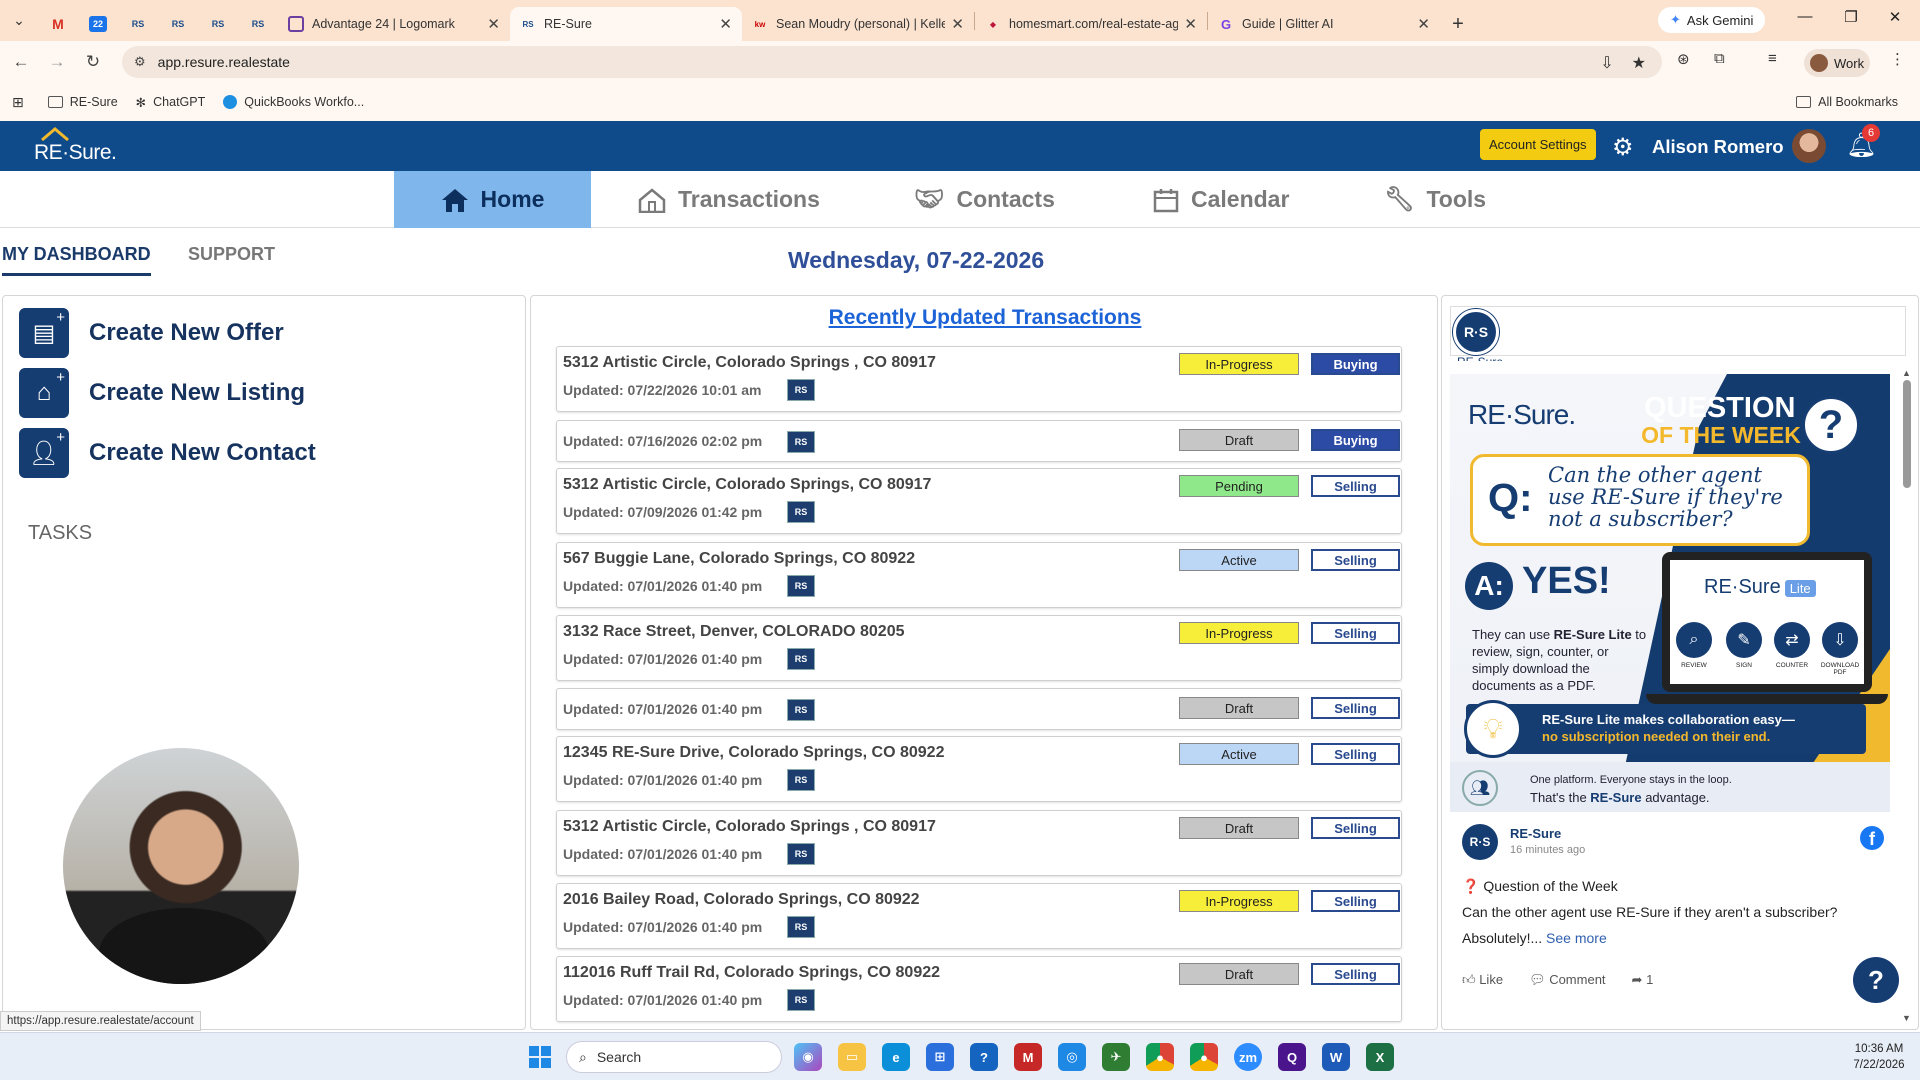 The image size is (1920, 1080). What do you see at coordinates (1567, 980) in the screenshot?
I see `comment-button: 💬︎ Comment` at bounding box center [1567, 980].